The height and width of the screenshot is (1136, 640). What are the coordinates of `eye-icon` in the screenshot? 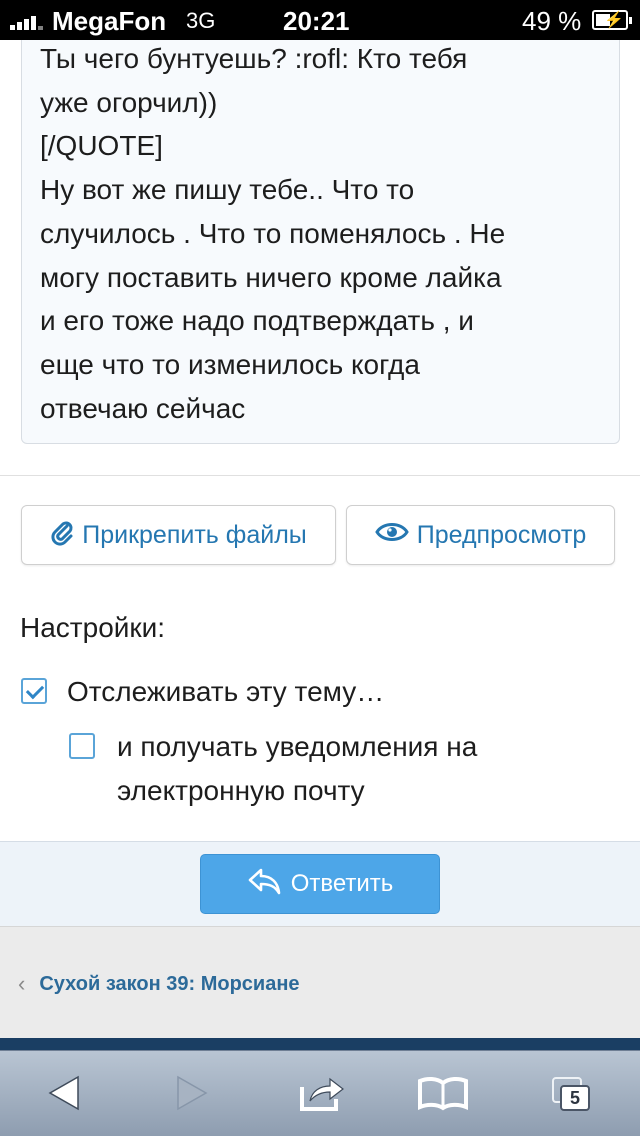 It's located at (391, 535).